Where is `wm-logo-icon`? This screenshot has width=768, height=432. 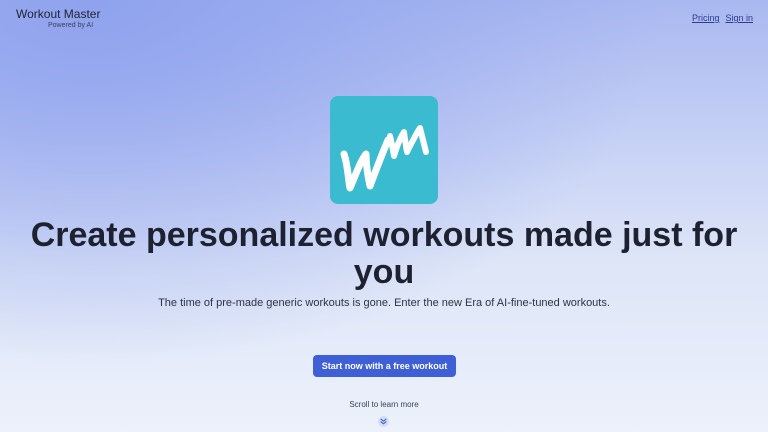
wm-logo-icon is located at coordinates (384, 150).